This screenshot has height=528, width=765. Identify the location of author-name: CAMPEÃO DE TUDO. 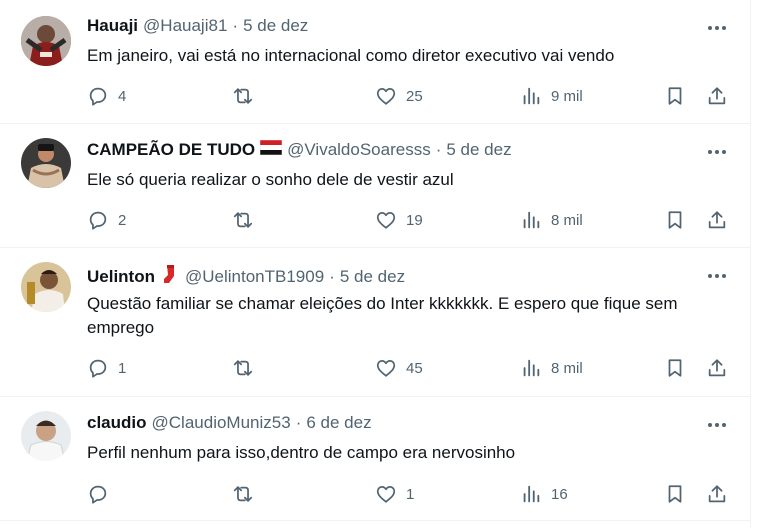
(171, 150).